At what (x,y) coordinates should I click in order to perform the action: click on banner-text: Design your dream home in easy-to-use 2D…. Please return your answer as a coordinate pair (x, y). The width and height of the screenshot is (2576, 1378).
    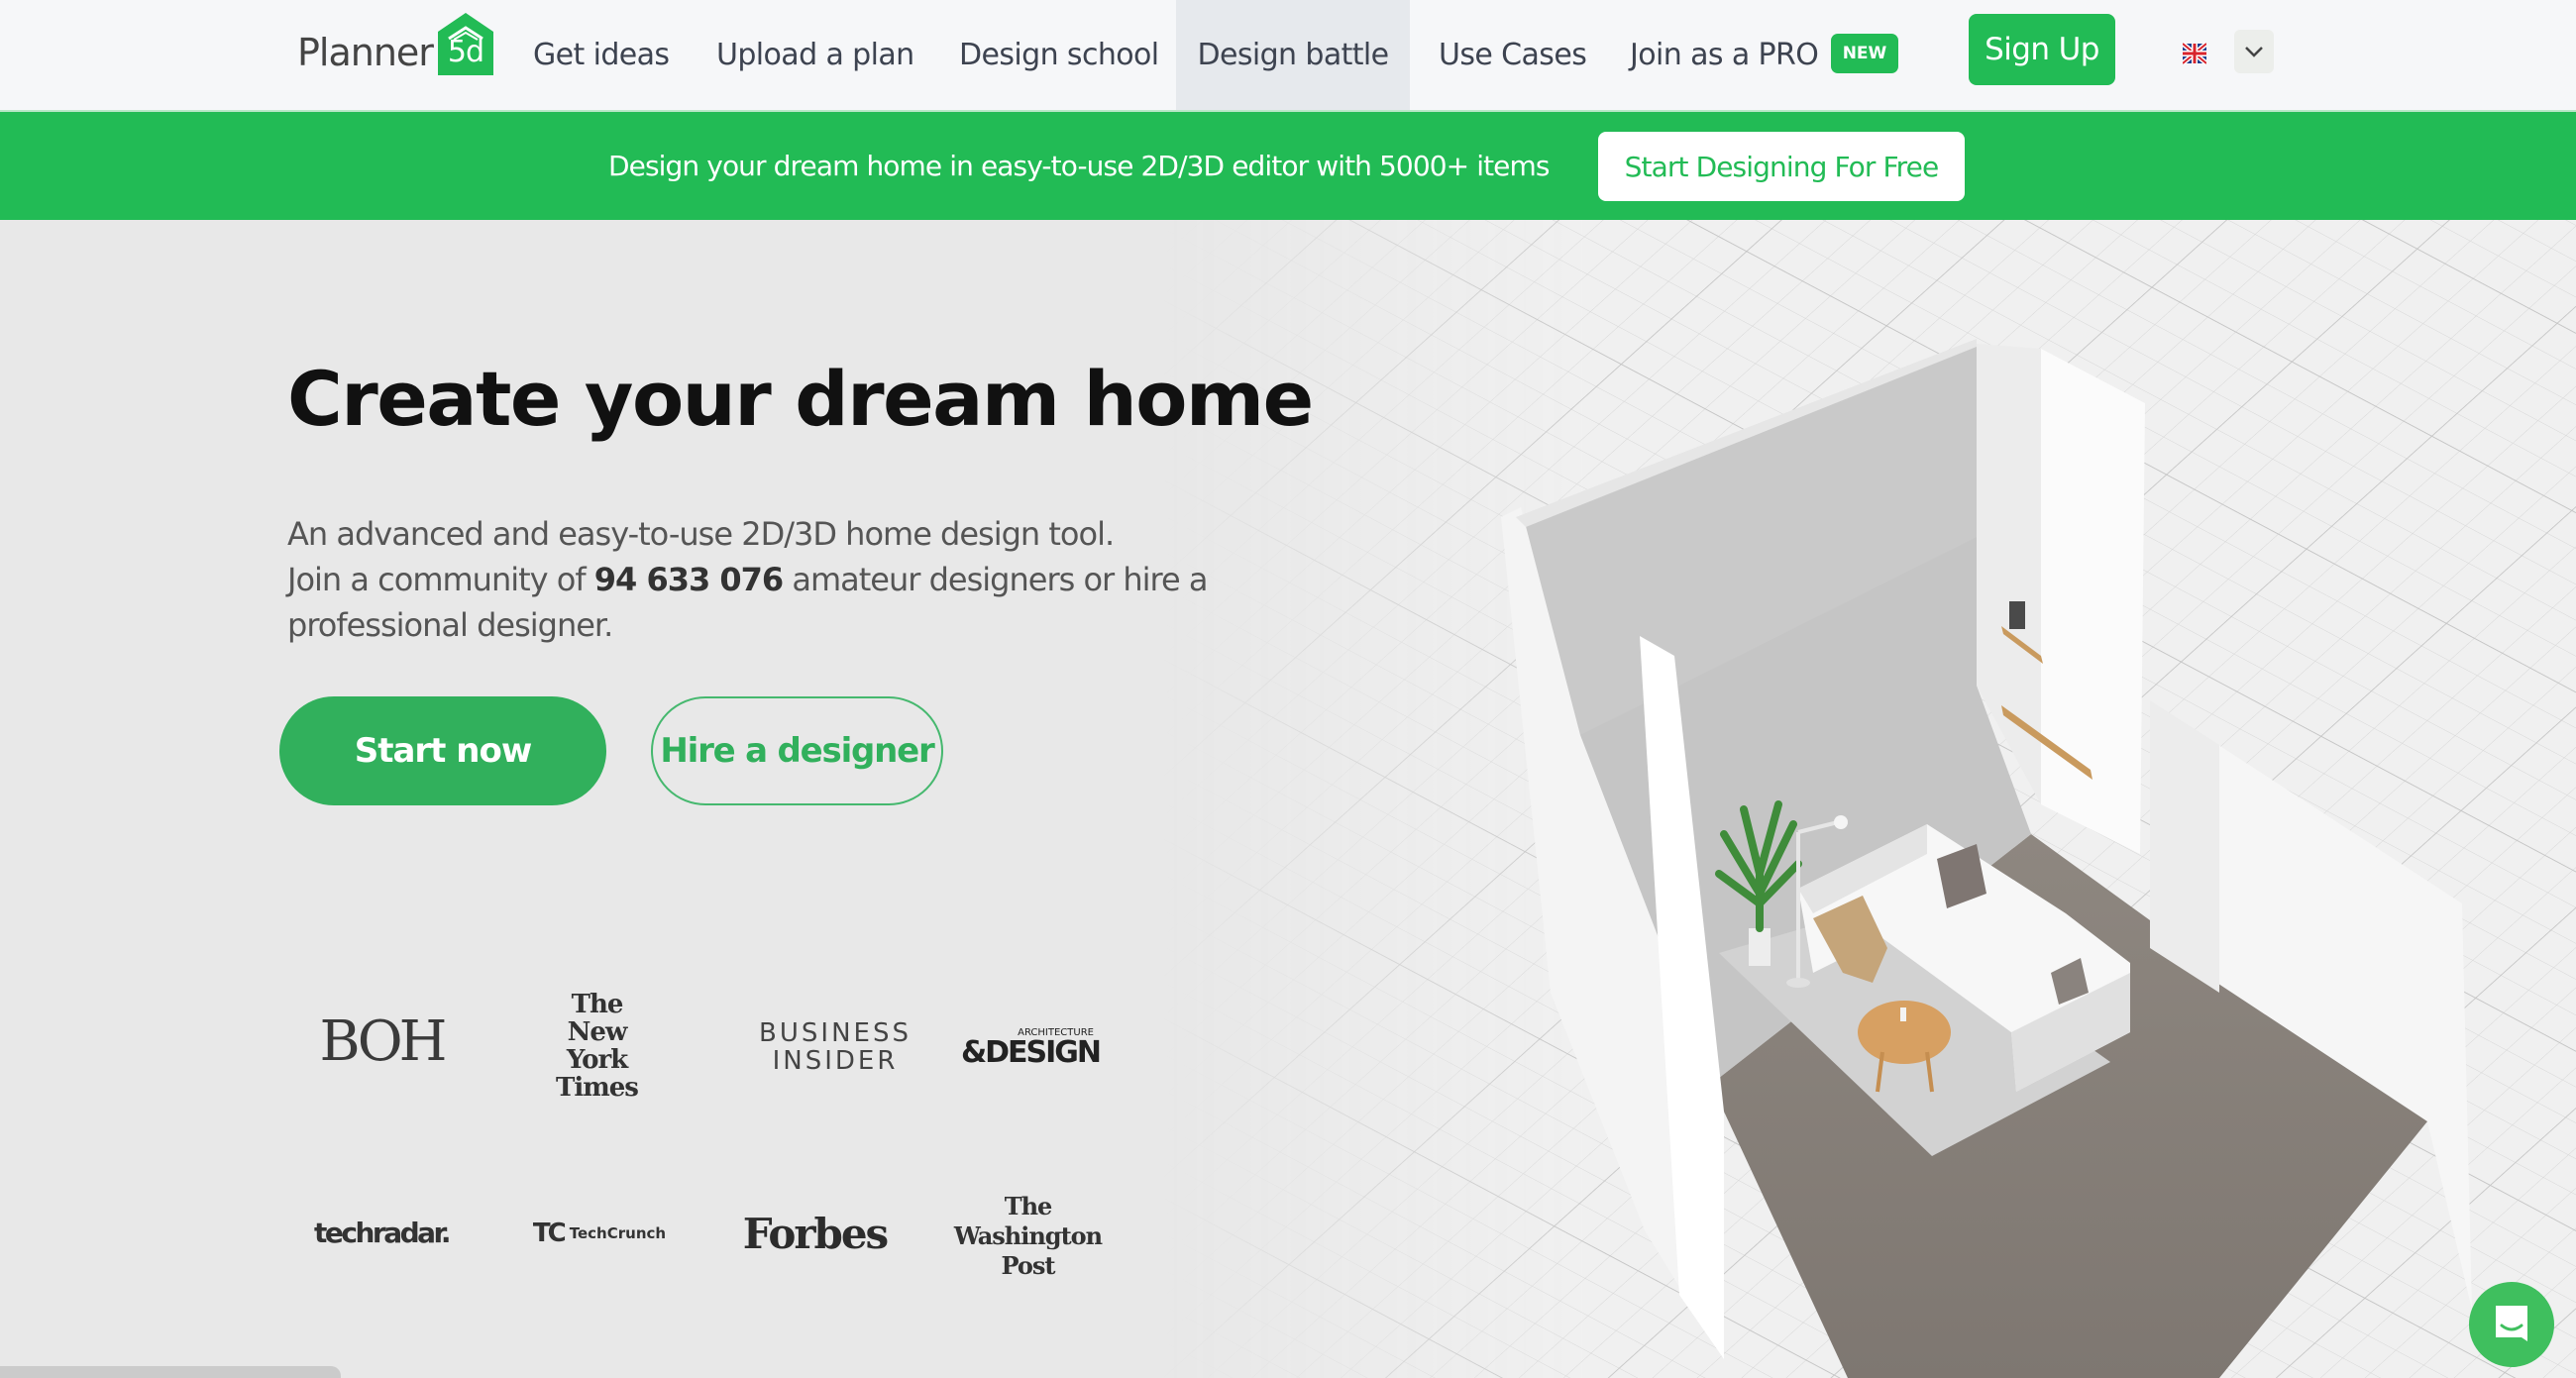
    Looking at the image, I should click on (1079, 166).